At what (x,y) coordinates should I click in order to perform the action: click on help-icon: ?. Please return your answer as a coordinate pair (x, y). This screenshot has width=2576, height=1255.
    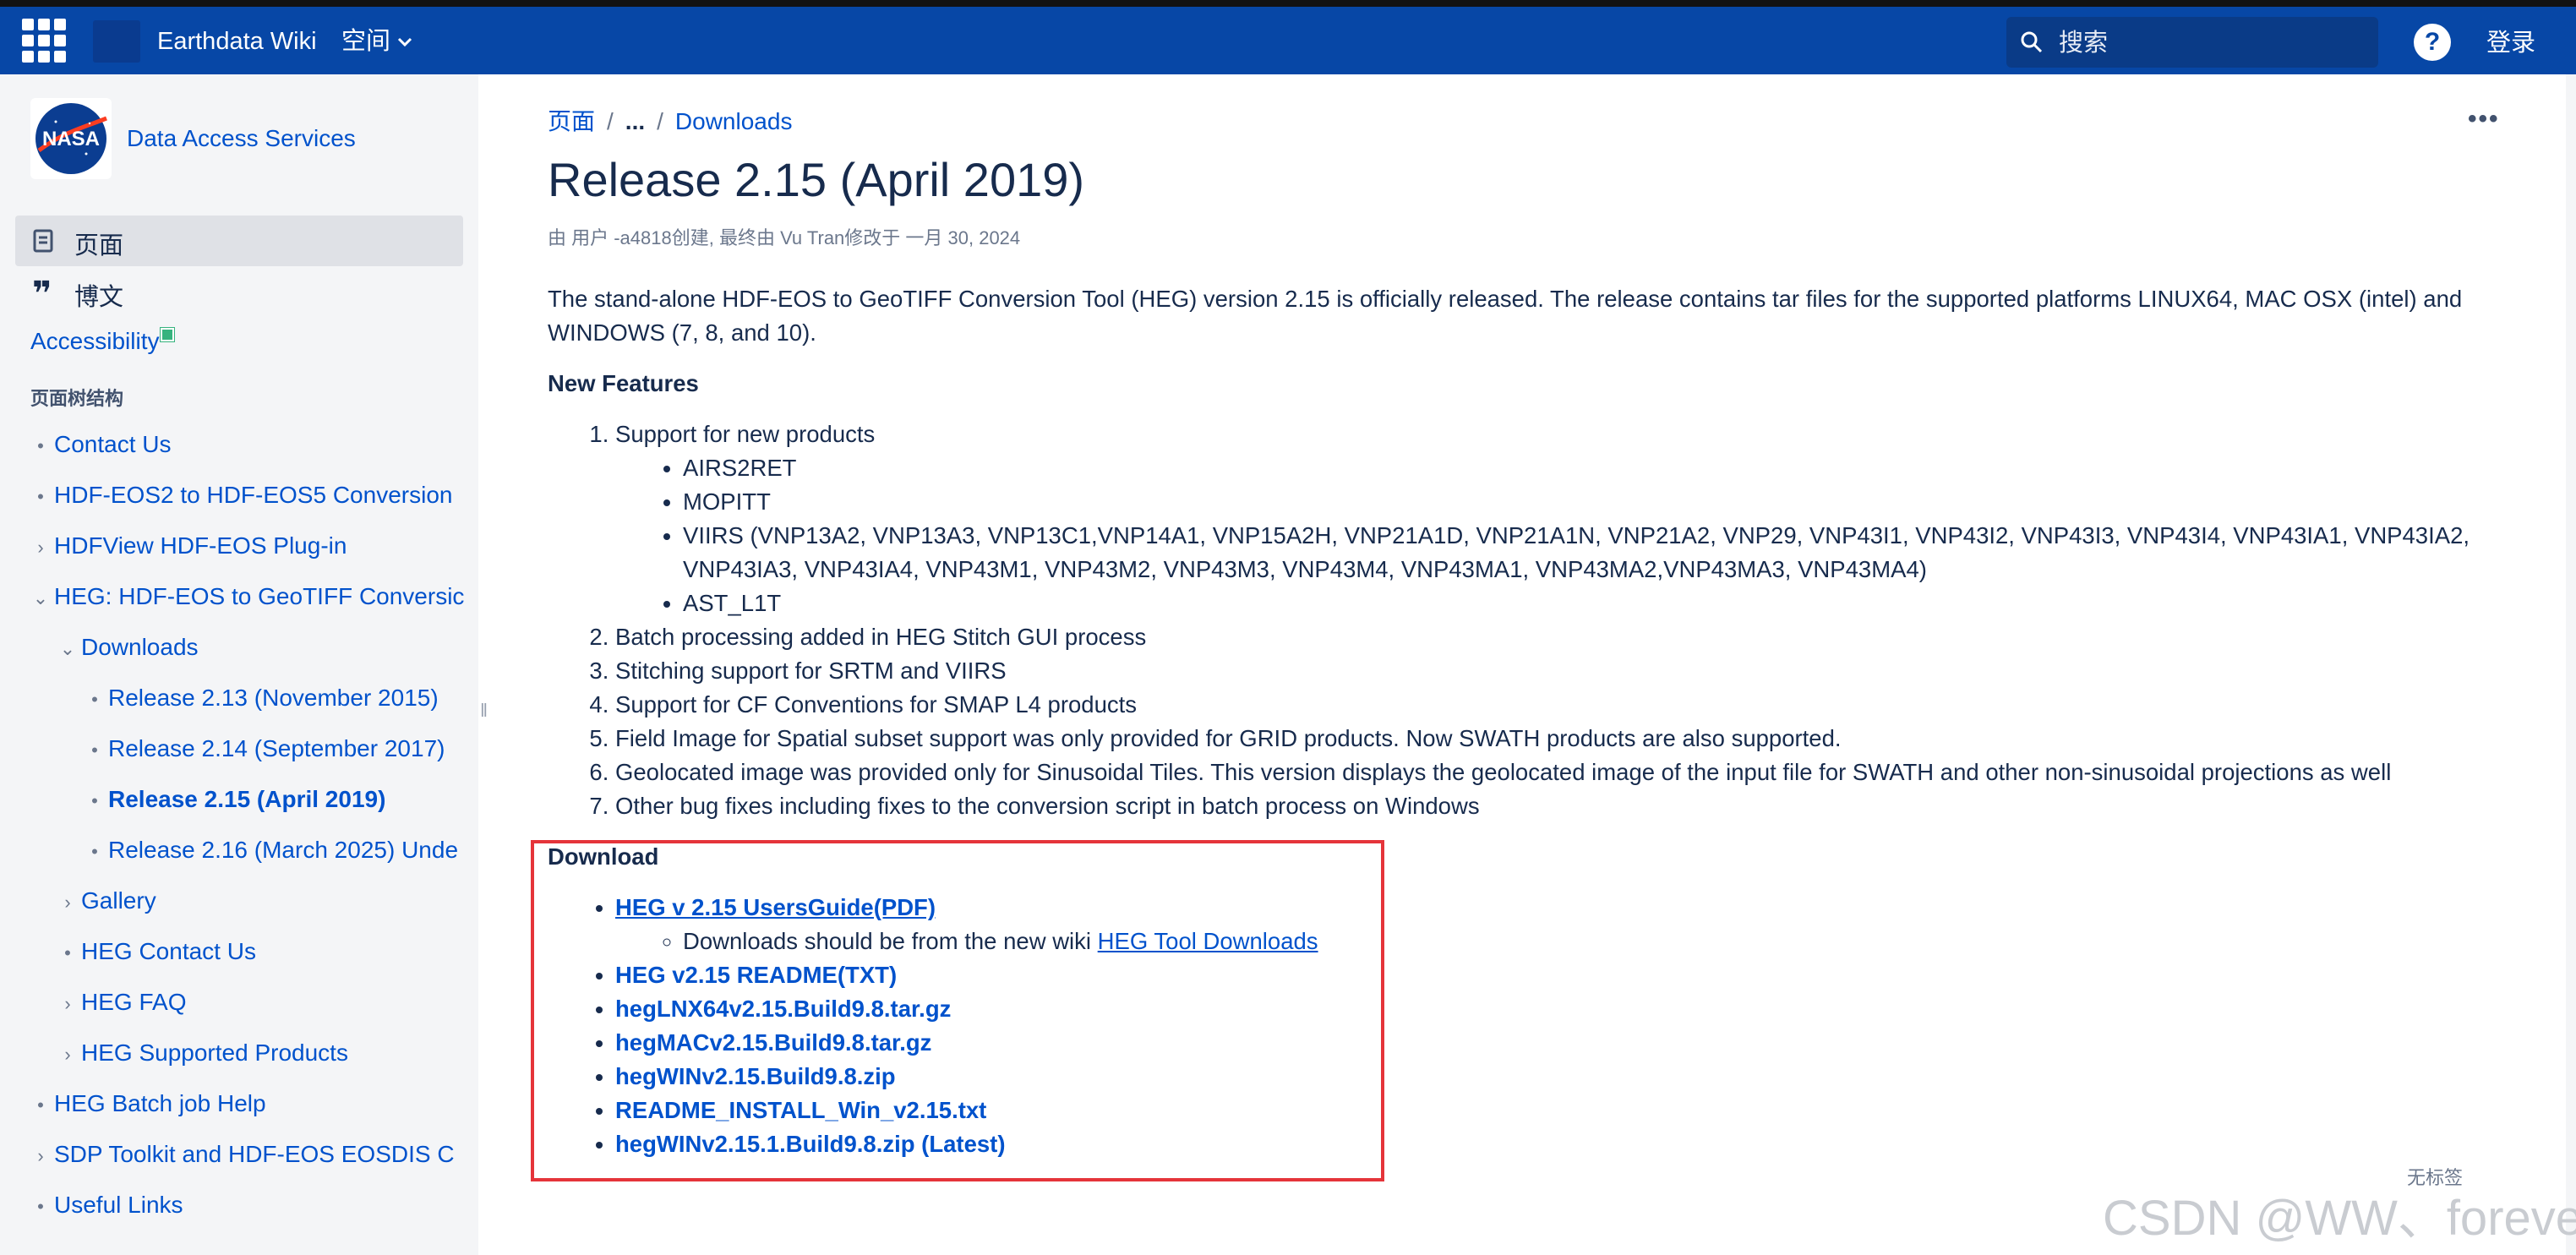
    Looking at the image, I should click on (2432, 42).